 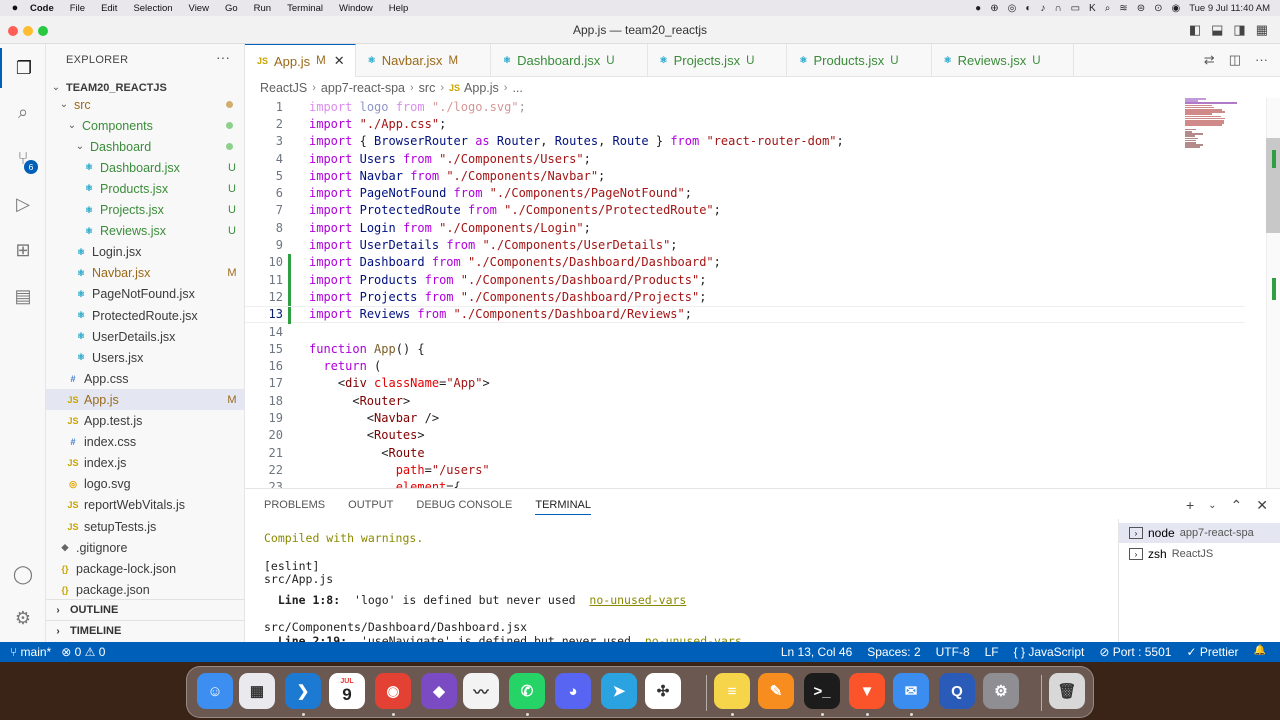 What do you see at coordinates (745, 400) in the screenshot?
I see `code-line: 18 <Router>` at bounding box center [745, 400].